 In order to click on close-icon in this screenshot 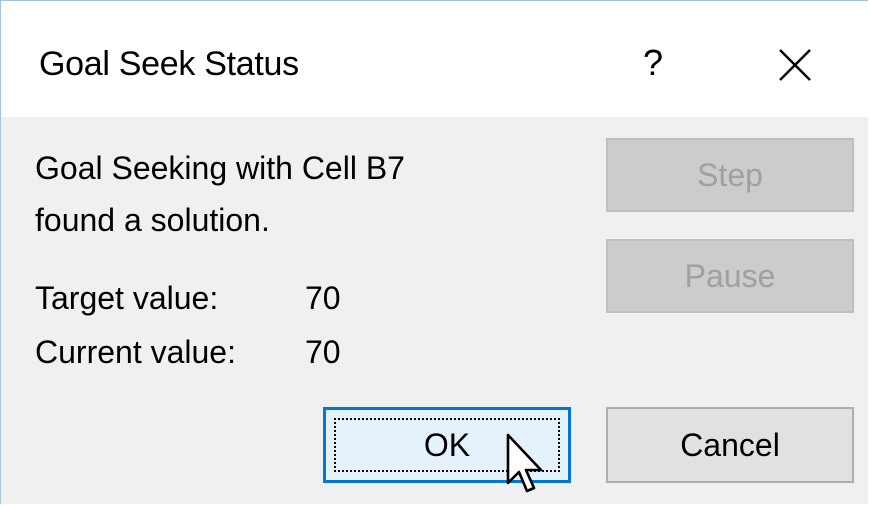, I will do `click(795, 65)`.